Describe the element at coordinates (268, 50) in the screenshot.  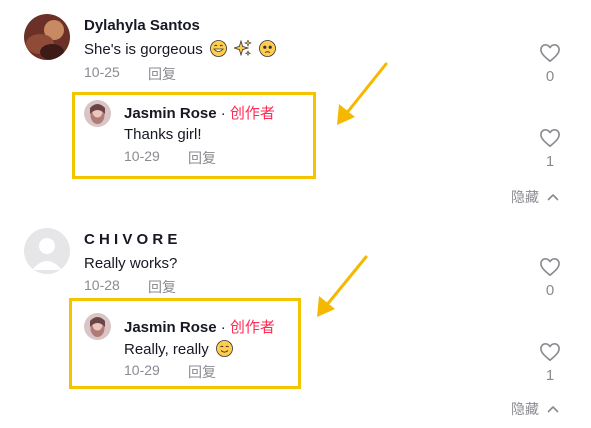
I see `pleading-emoji-icon` at that location.